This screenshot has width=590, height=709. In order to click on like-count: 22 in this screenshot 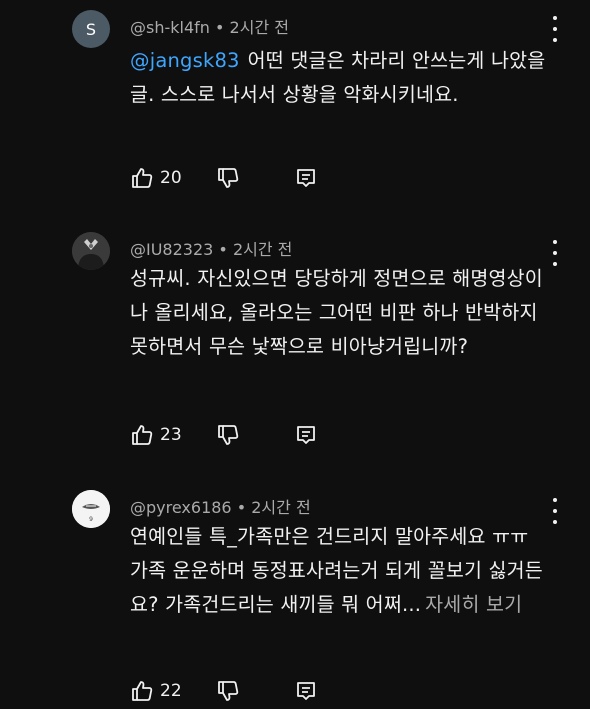, I will do `click(171, 691)`.